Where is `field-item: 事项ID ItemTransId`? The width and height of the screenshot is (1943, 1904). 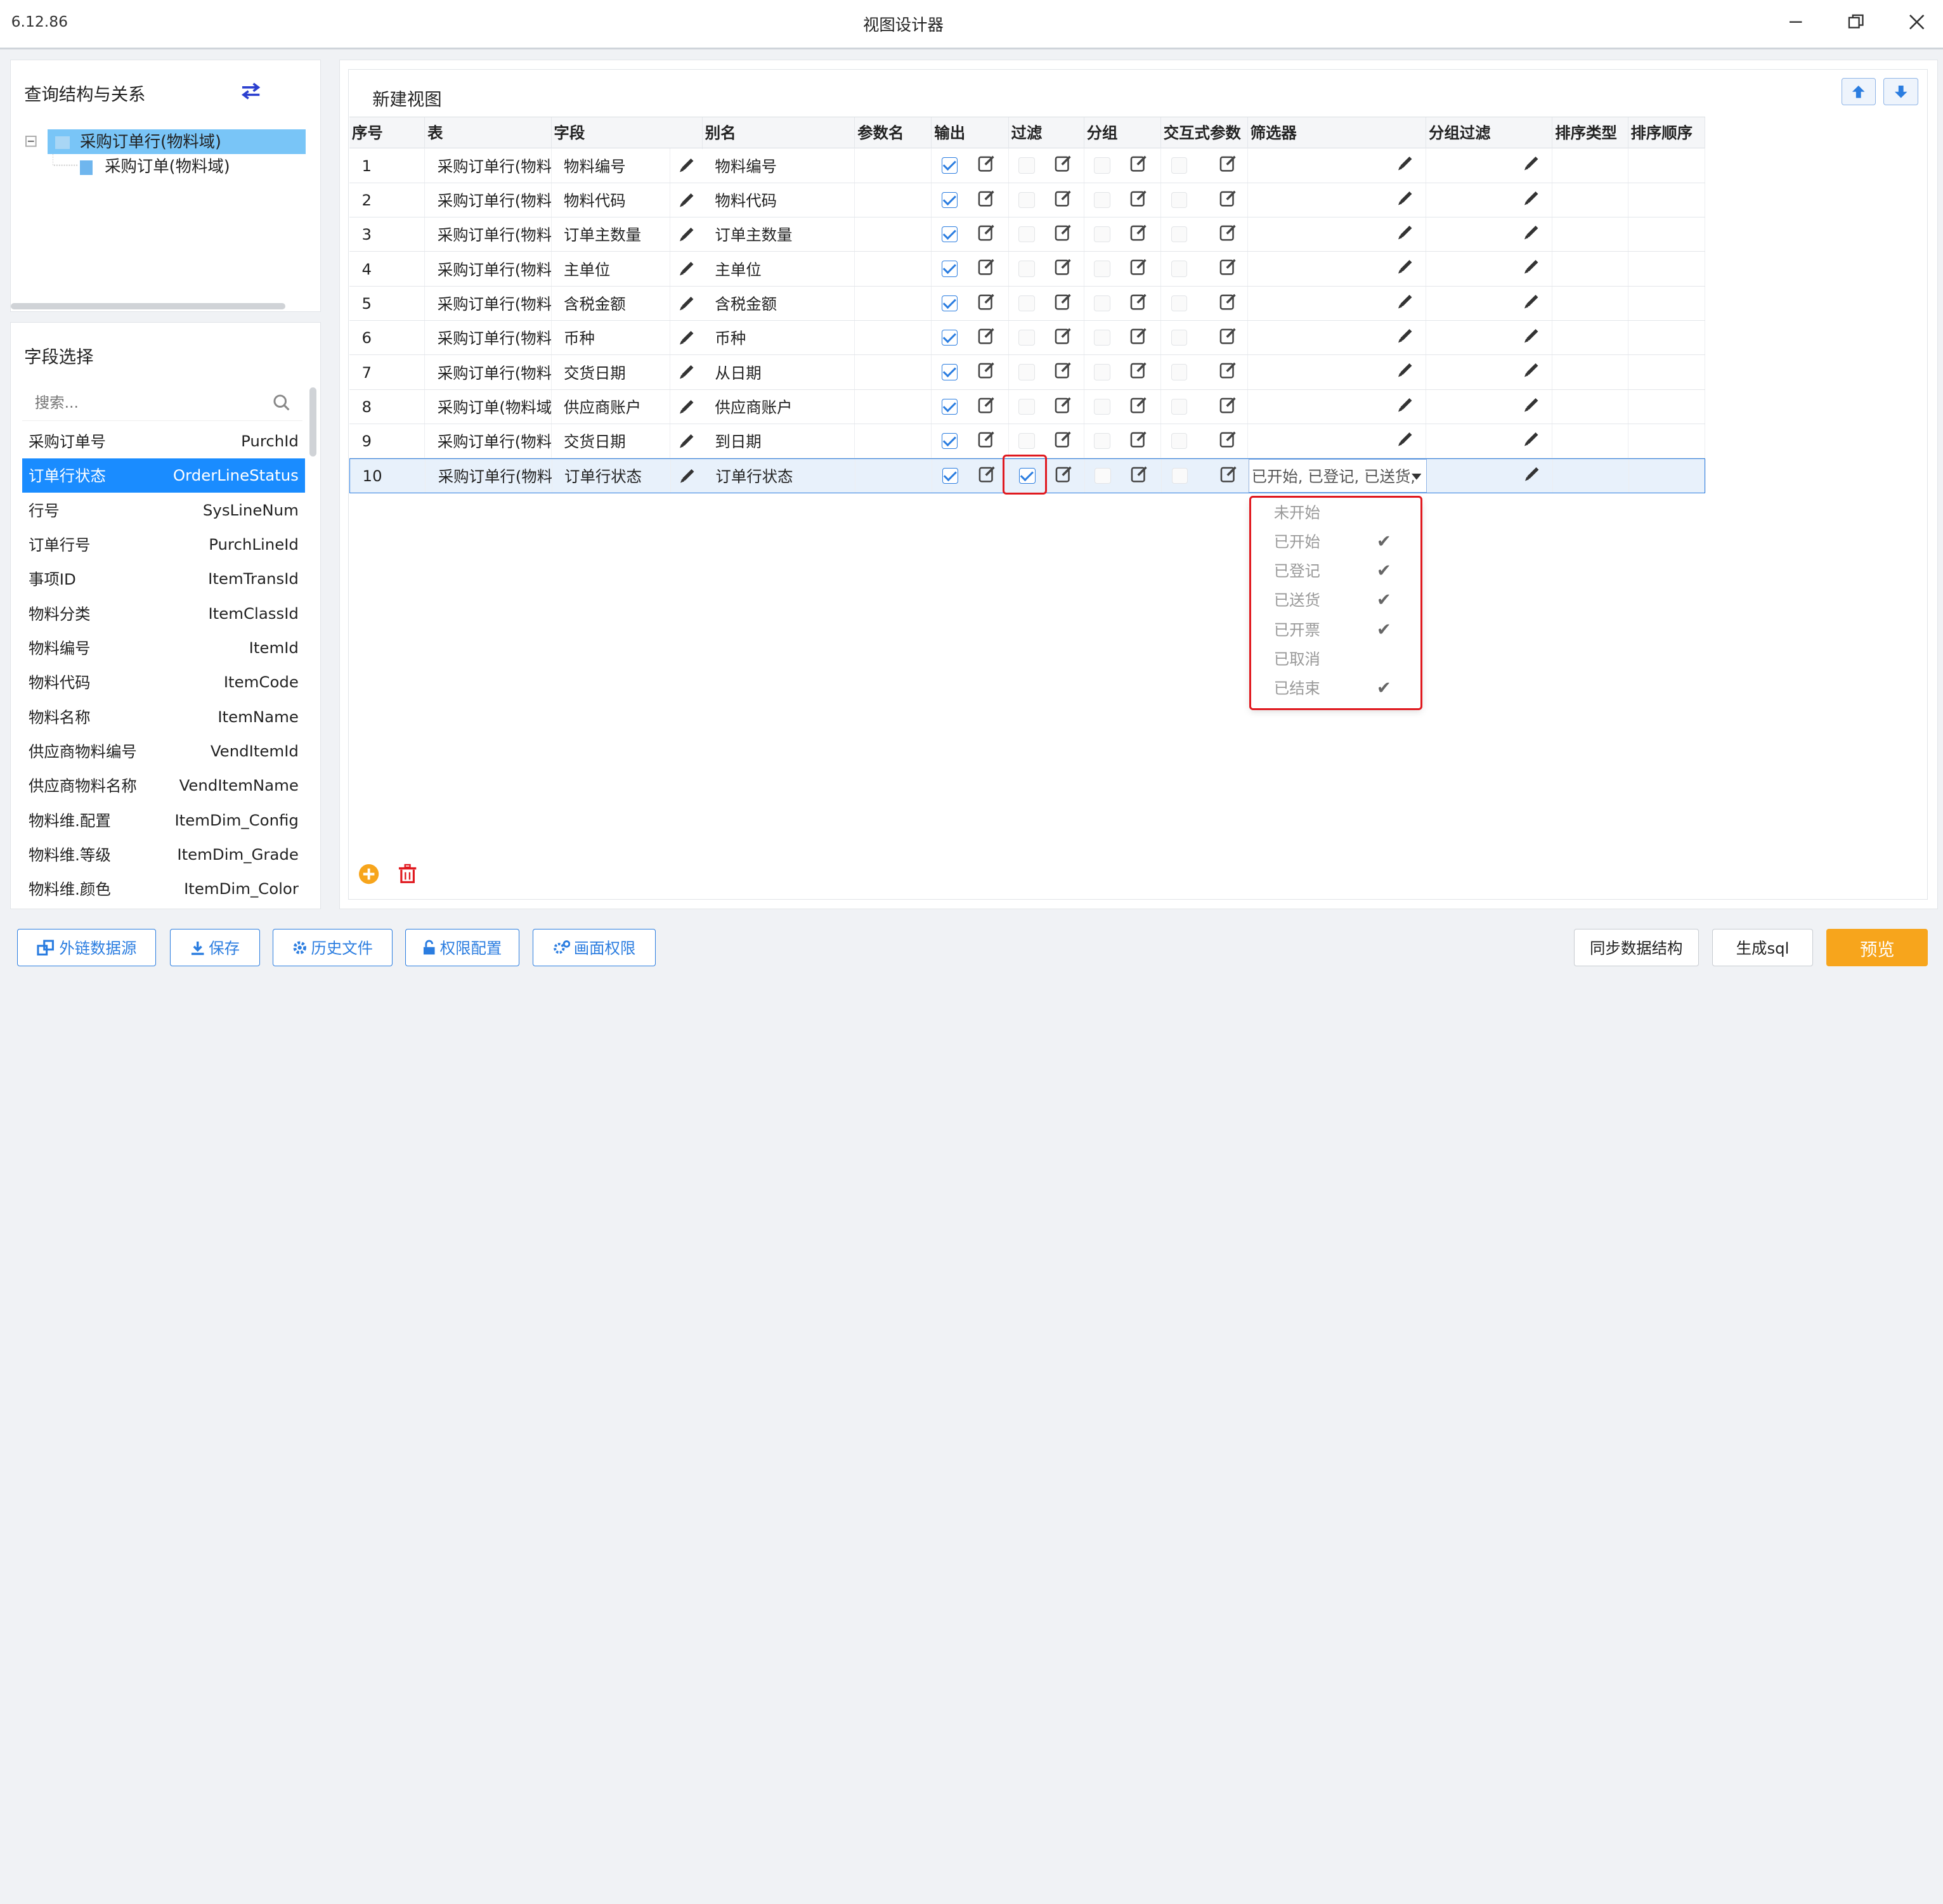 field-item: 事项ID ItemTransId is located at coordinates (163, 579).